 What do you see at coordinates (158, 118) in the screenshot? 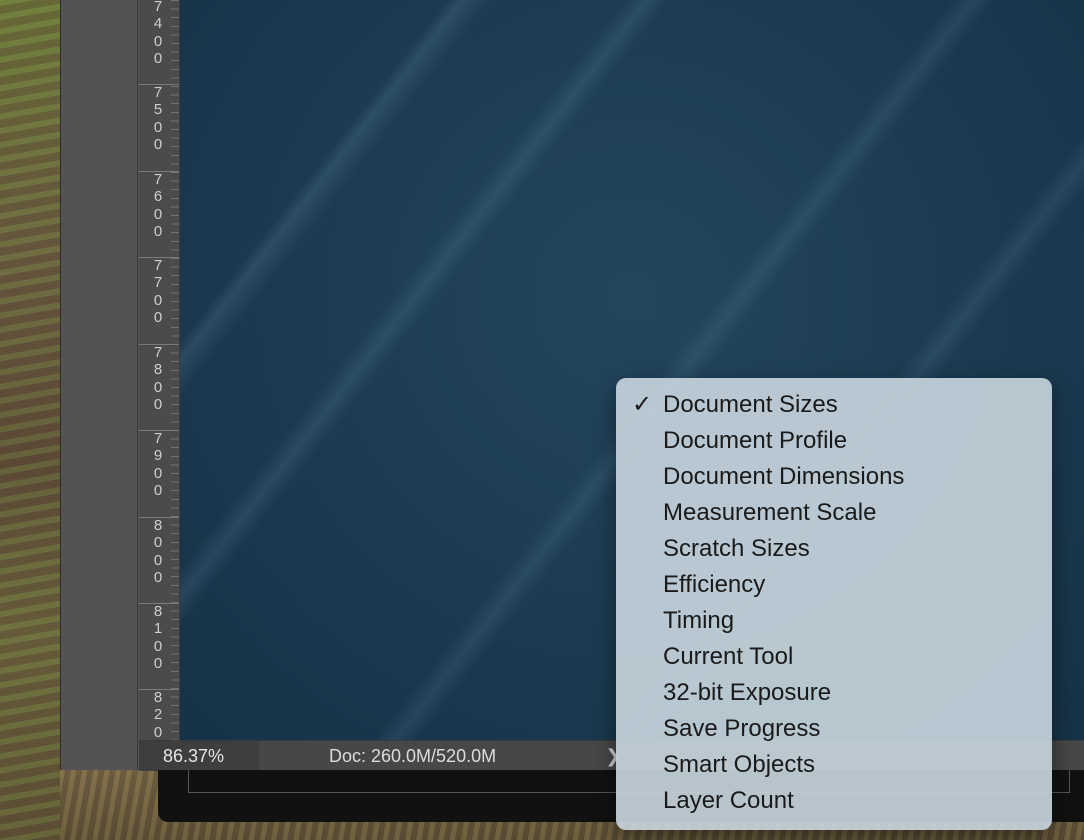
I see `ruler-label: 7500` at bounding box center [158, 118].